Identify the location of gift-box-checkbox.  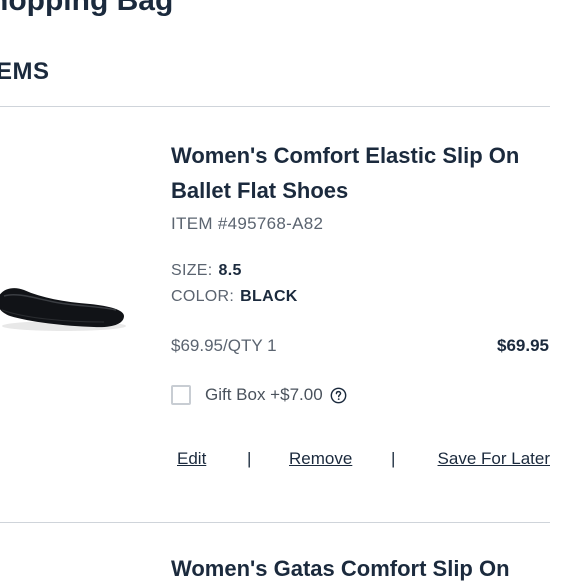
(181, 395).